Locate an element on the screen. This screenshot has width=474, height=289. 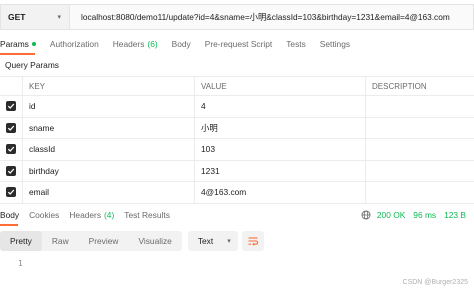
tab-headers: Headers (6) is located at coordinates (135, 44).